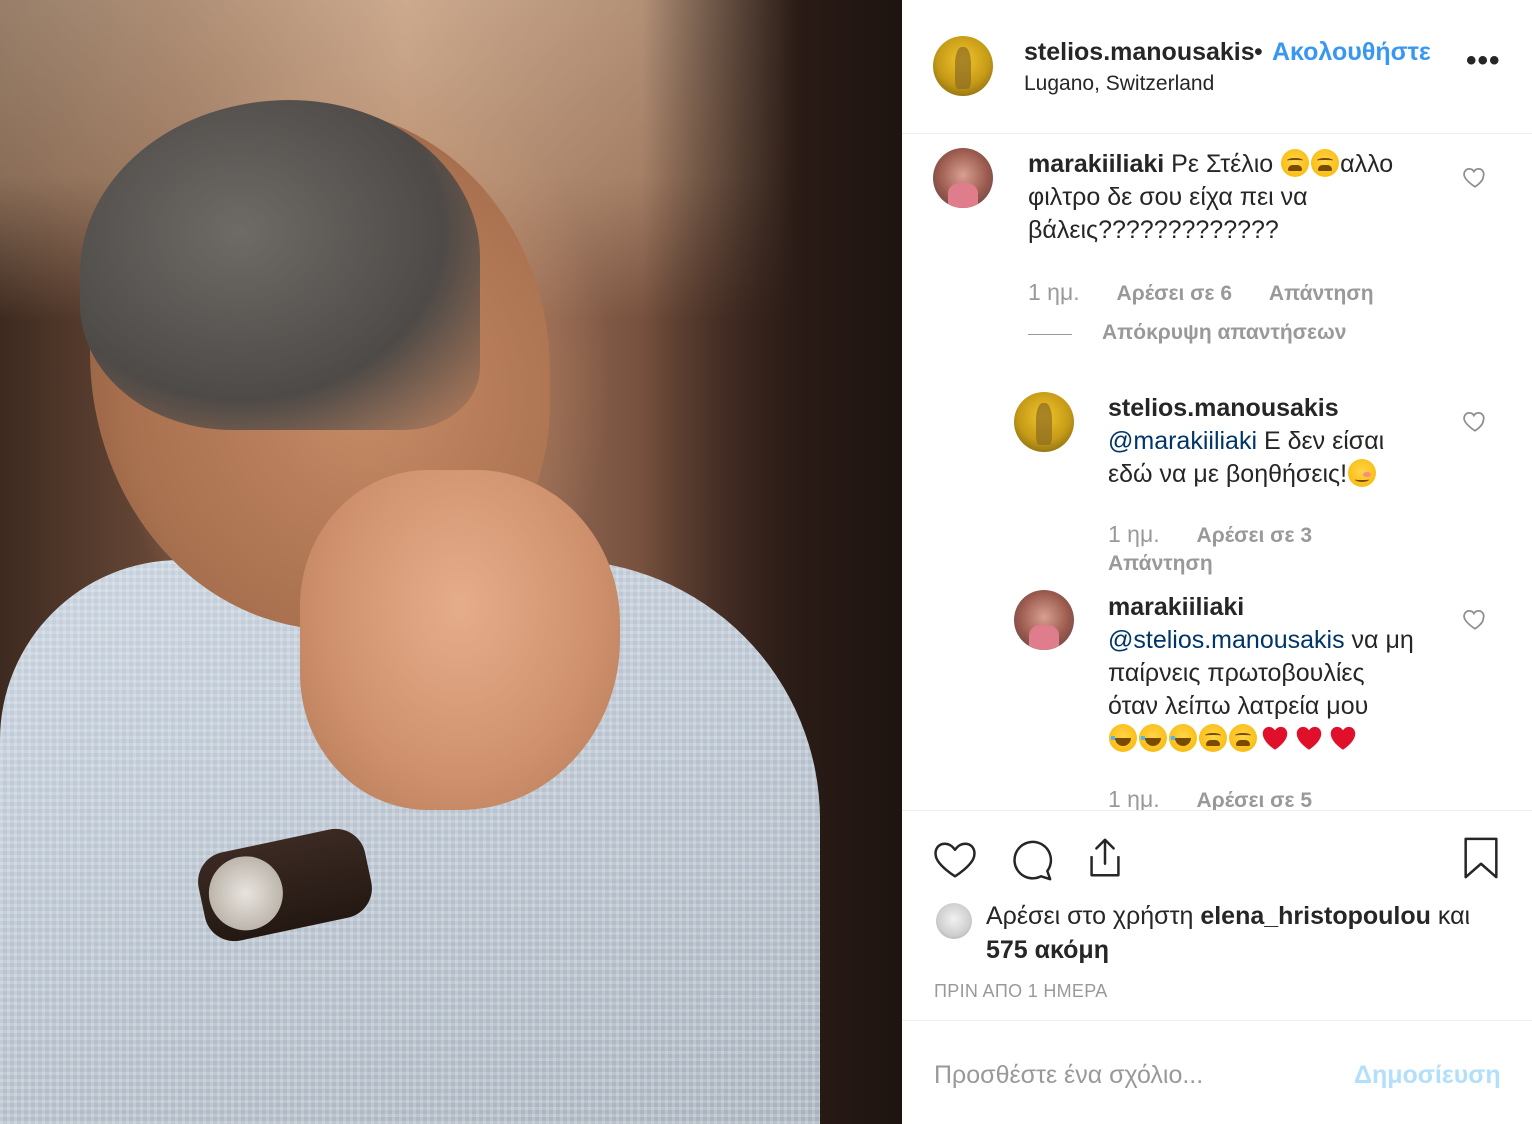 Image resolution: width=1532 pixels, height=1124 pixels. I want to click on comment-meta: 1 ημ. Αρέσει σε 3 Απάντηση, so click(1258, 549).